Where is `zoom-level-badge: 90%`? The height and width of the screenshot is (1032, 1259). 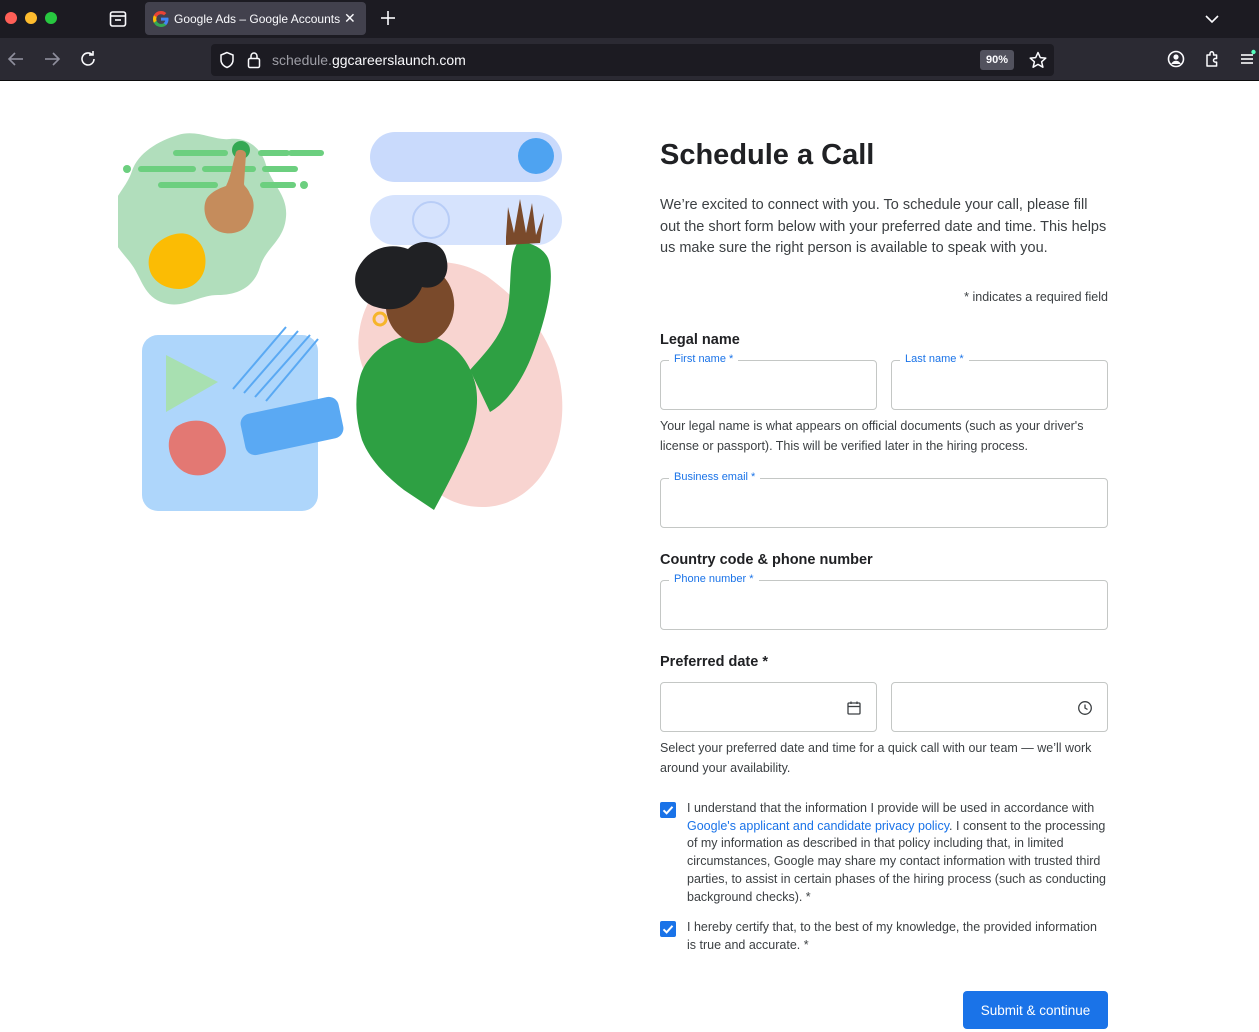
zoom-level-badge: 90% is located at coordinates (997, 60).